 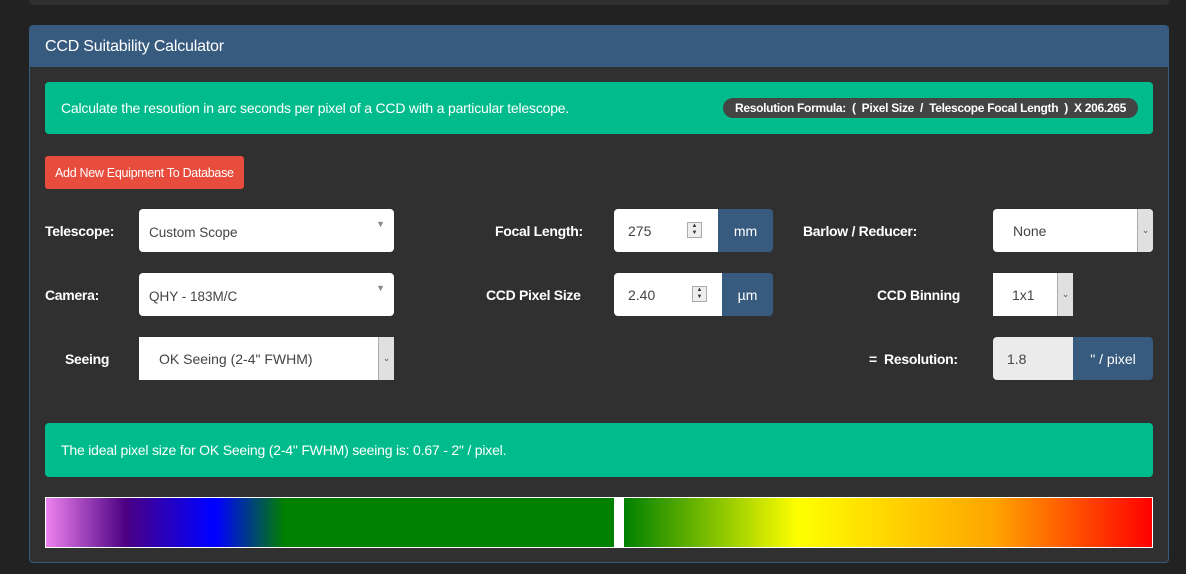 I want to click on formula-term-pixel-size: Pixel Size, so click(x=888, y=108).